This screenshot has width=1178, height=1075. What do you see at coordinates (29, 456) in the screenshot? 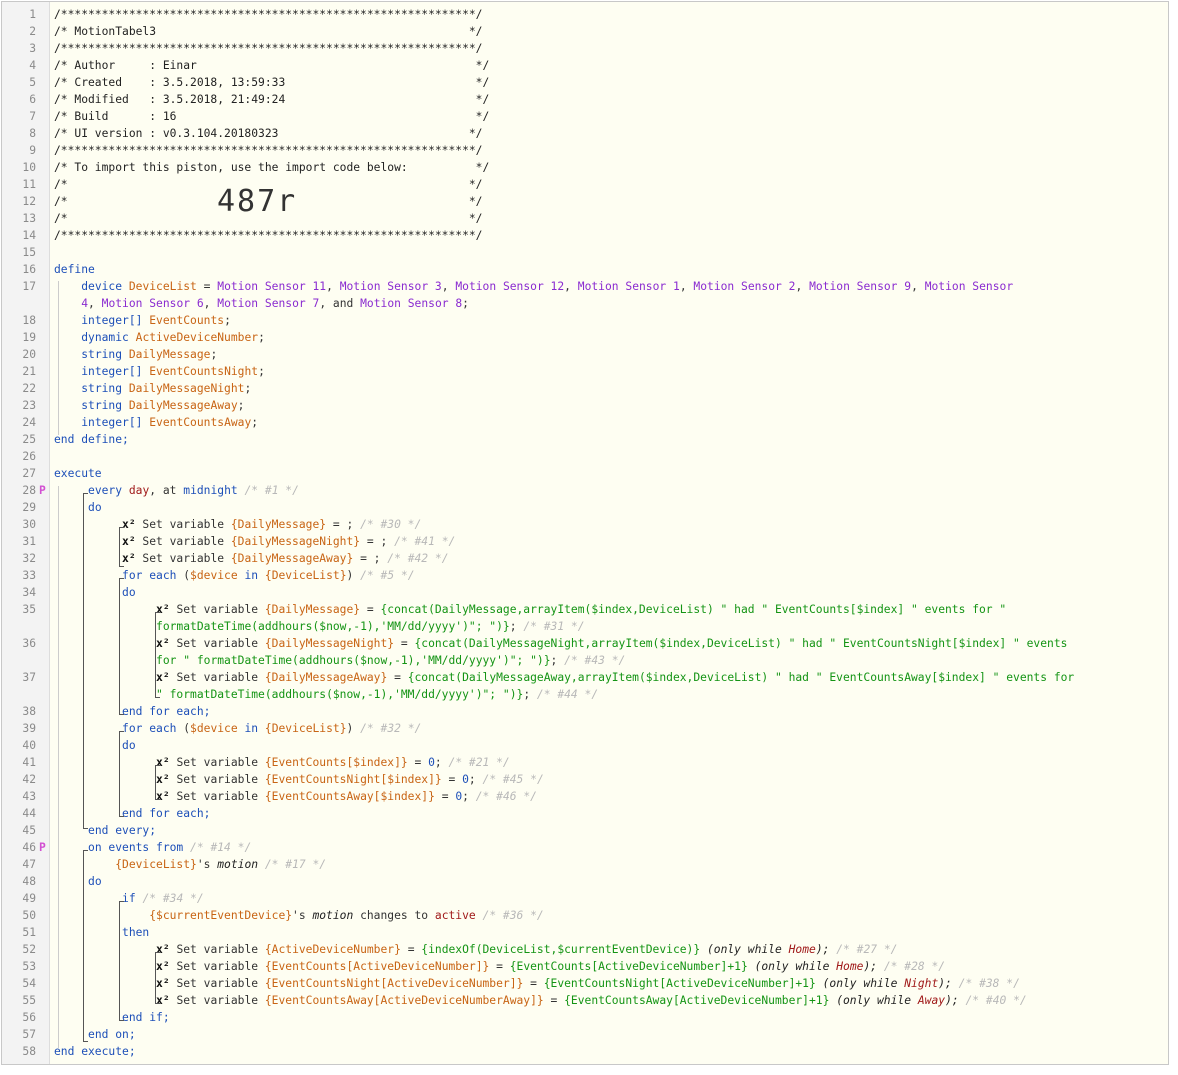
I see `line-number: 26` at bounding box center [29, 456].